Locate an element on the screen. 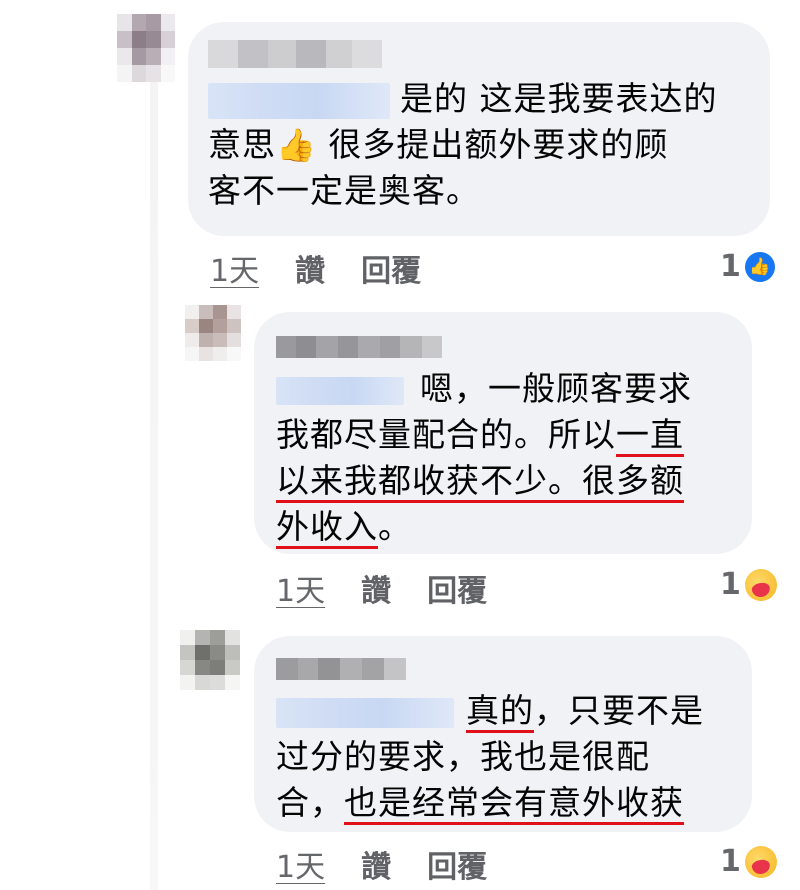 This screenshot has width=800, height=890. comment-bubble: 真的，只要不是 过分的要求，我也是很配 合，也是经常会有意外收获 is located at coordinates (503, 734).